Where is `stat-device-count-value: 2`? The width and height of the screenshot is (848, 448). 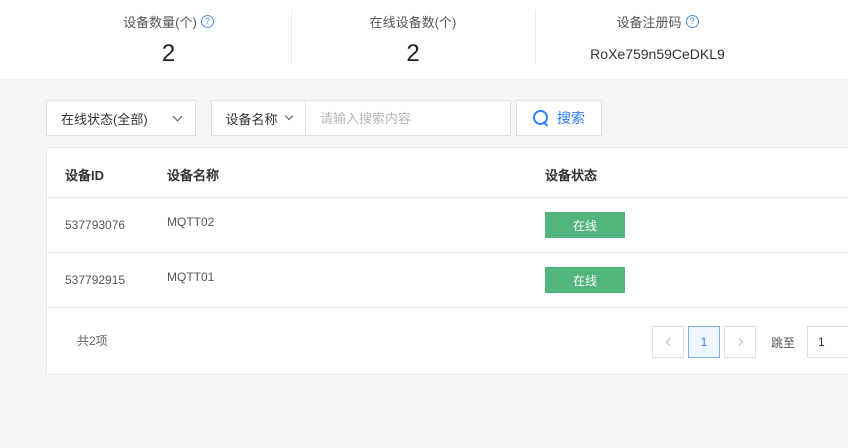
stat-device-count-value: 2 is located at coordinates (168, 53).